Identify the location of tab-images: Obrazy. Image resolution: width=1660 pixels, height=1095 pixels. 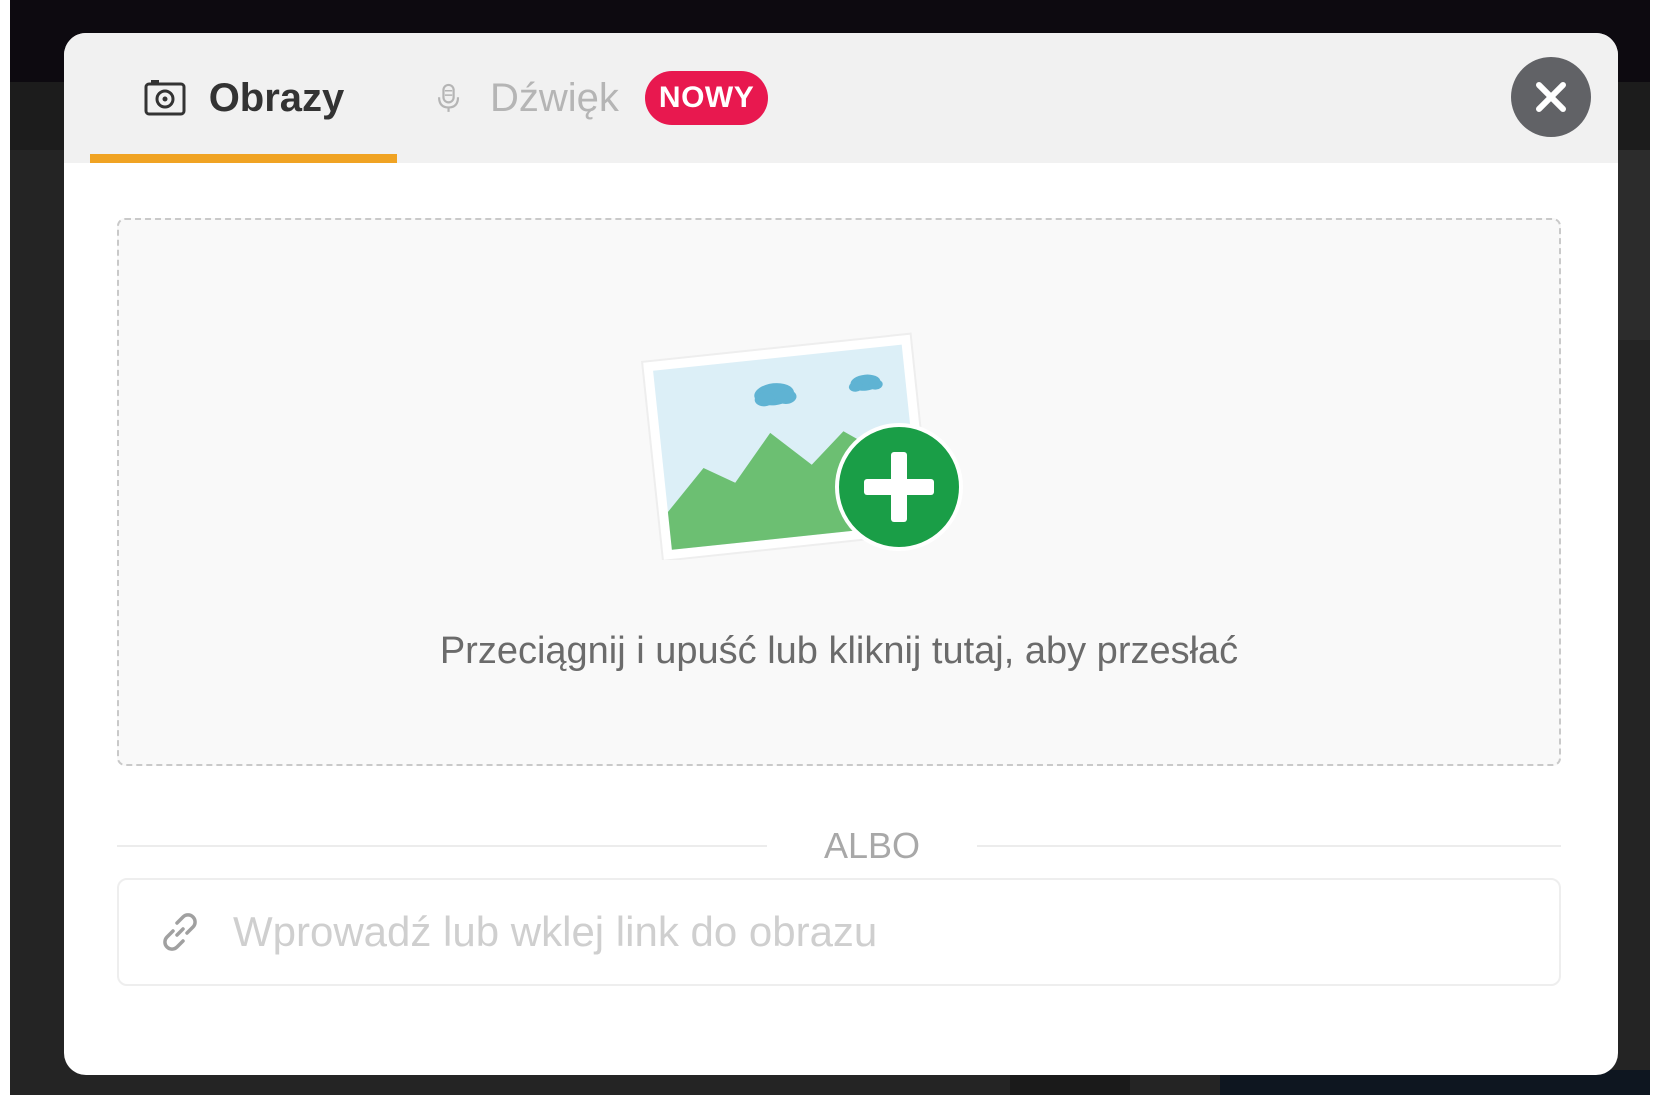
(243, 98).